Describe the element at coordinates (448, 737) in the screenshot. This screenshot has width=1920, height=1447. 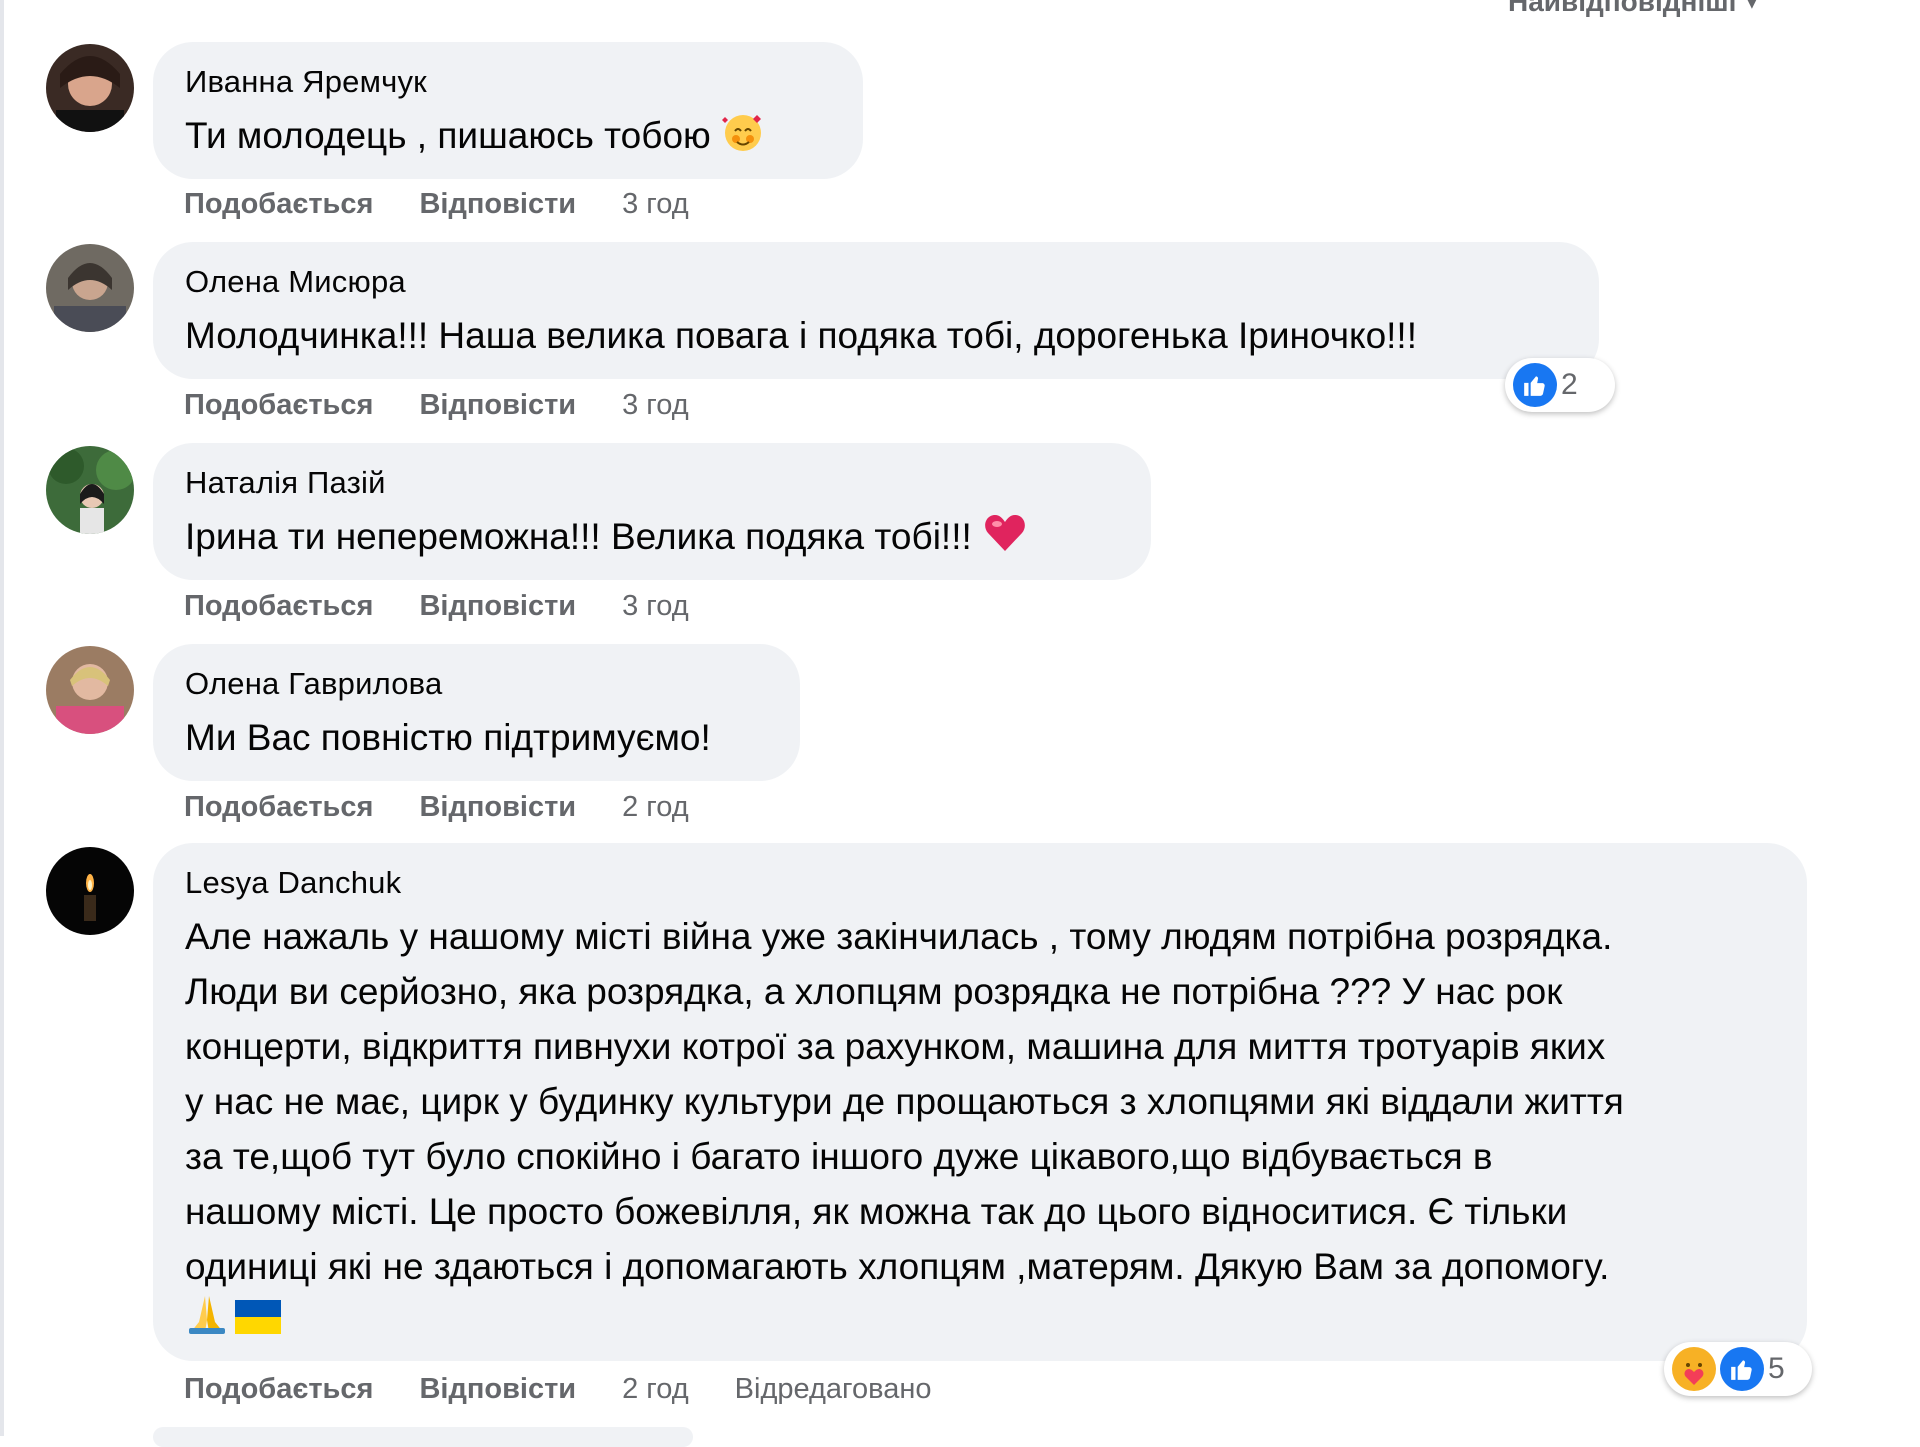
I see `comment-text: Ми Вас повністю підтримуємо!` at that location.